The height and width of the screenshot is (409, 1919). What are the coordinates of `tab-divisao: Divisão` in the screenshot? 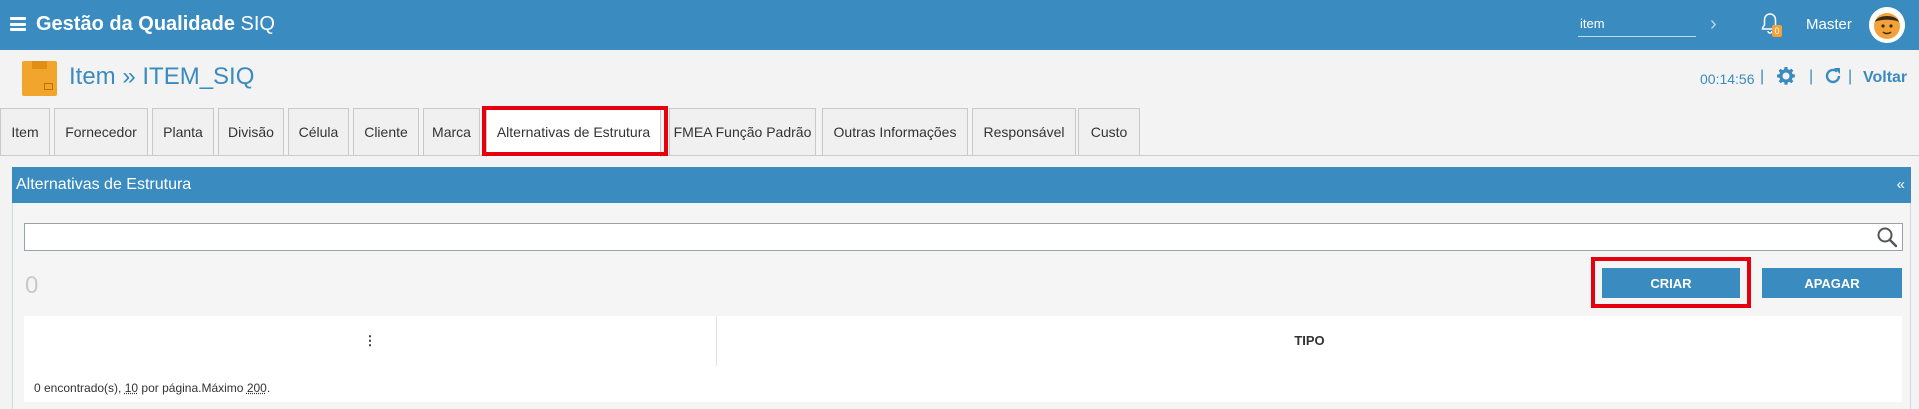 It's located at (251, 131).